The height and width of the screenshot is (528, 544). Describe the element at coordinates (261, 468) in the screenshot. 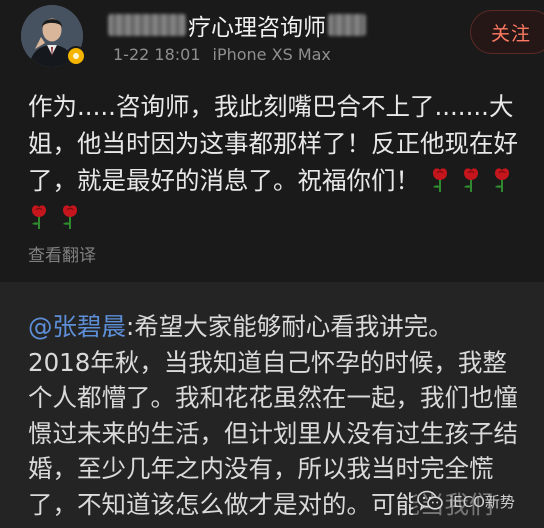

I see `repost-text-line: 婚，至少几年之内没有，所以我当时完全慌` at that location.